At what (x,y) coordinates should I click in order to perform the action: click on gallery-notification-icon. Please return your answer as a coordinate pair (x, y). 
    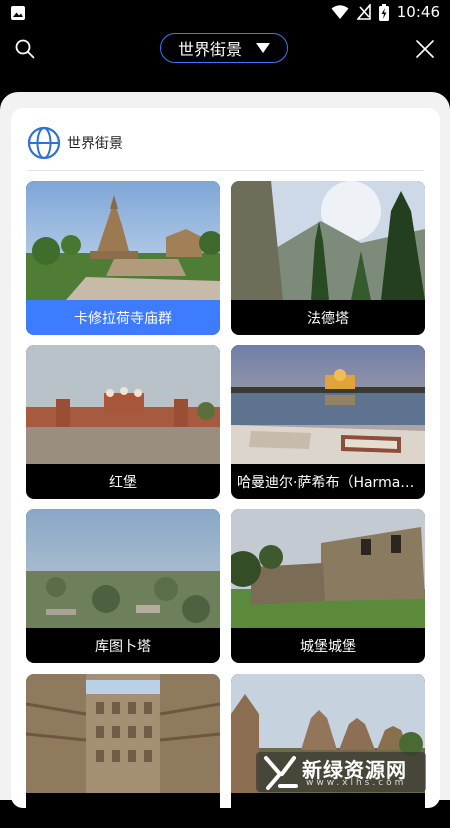
    Looking at the image, I should click on (18, 13).